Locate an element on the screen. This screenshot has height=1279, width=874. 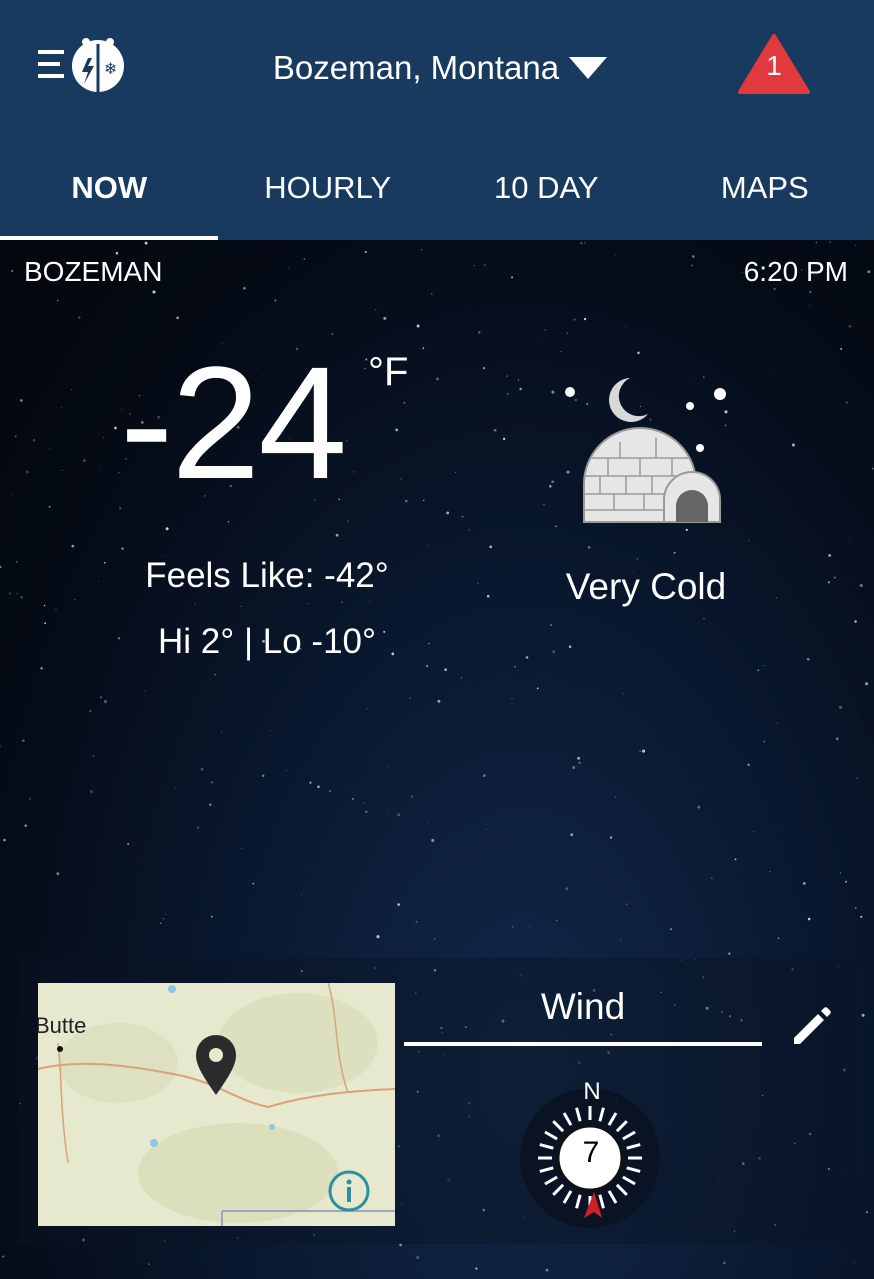
pencil-icon is located at coordinates (812, 1025).